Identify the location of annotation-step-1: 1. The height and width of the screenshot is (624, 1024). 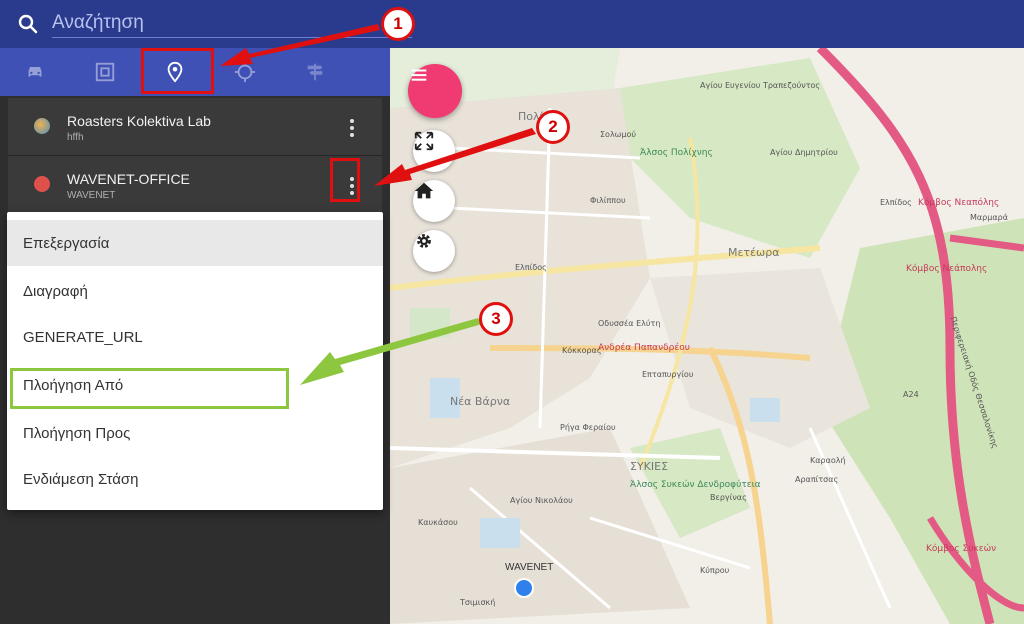
(398, 24).